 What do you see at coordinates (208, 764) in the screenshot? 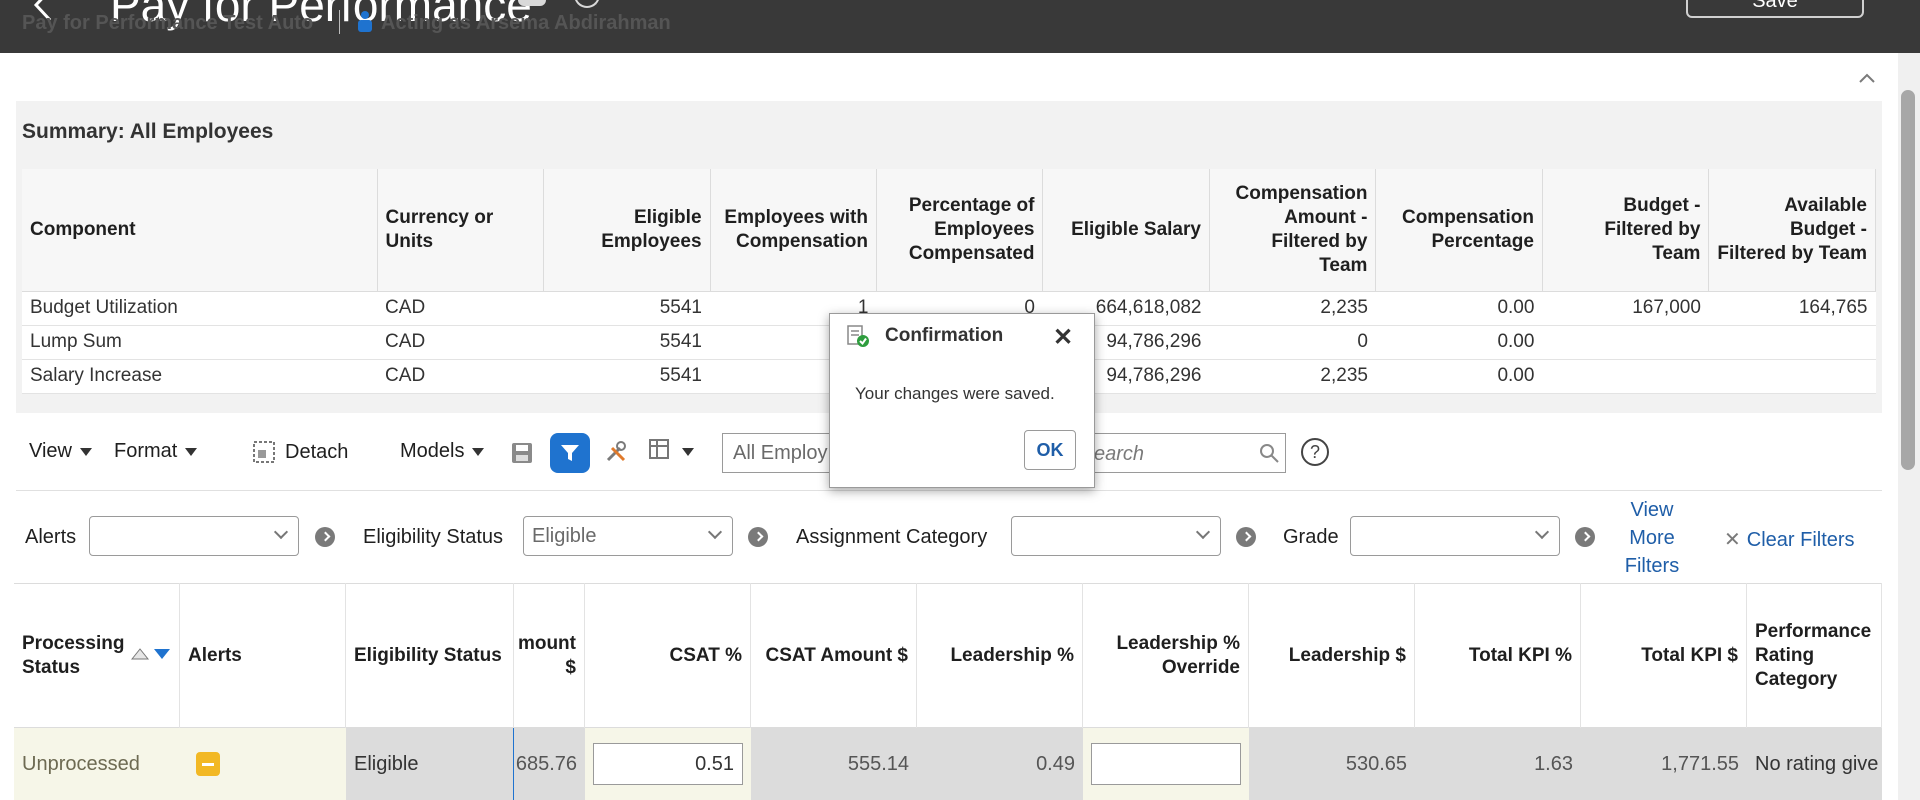
I see `alert-warning-icon` at bounding box center [208, 764].